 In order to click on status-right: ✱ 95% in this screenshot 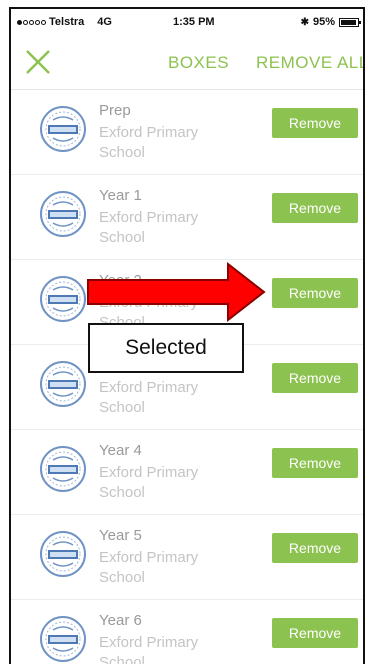, I will do `click(330, 22)`.